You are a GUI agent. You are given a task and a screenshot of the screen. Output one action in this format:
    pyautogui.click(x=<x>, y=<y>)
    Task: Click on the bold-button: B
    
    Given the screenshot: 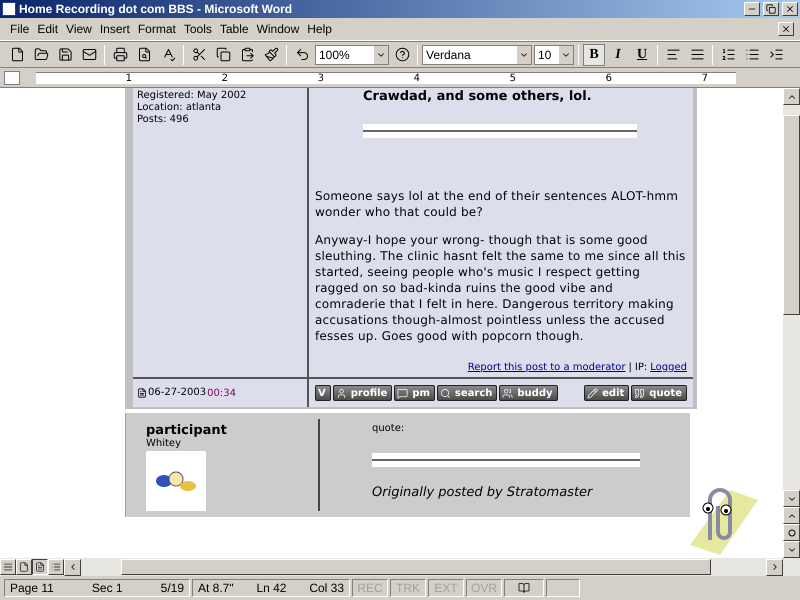 What is the action you would take?
    pyautogui.click(x=594, y=55)
    